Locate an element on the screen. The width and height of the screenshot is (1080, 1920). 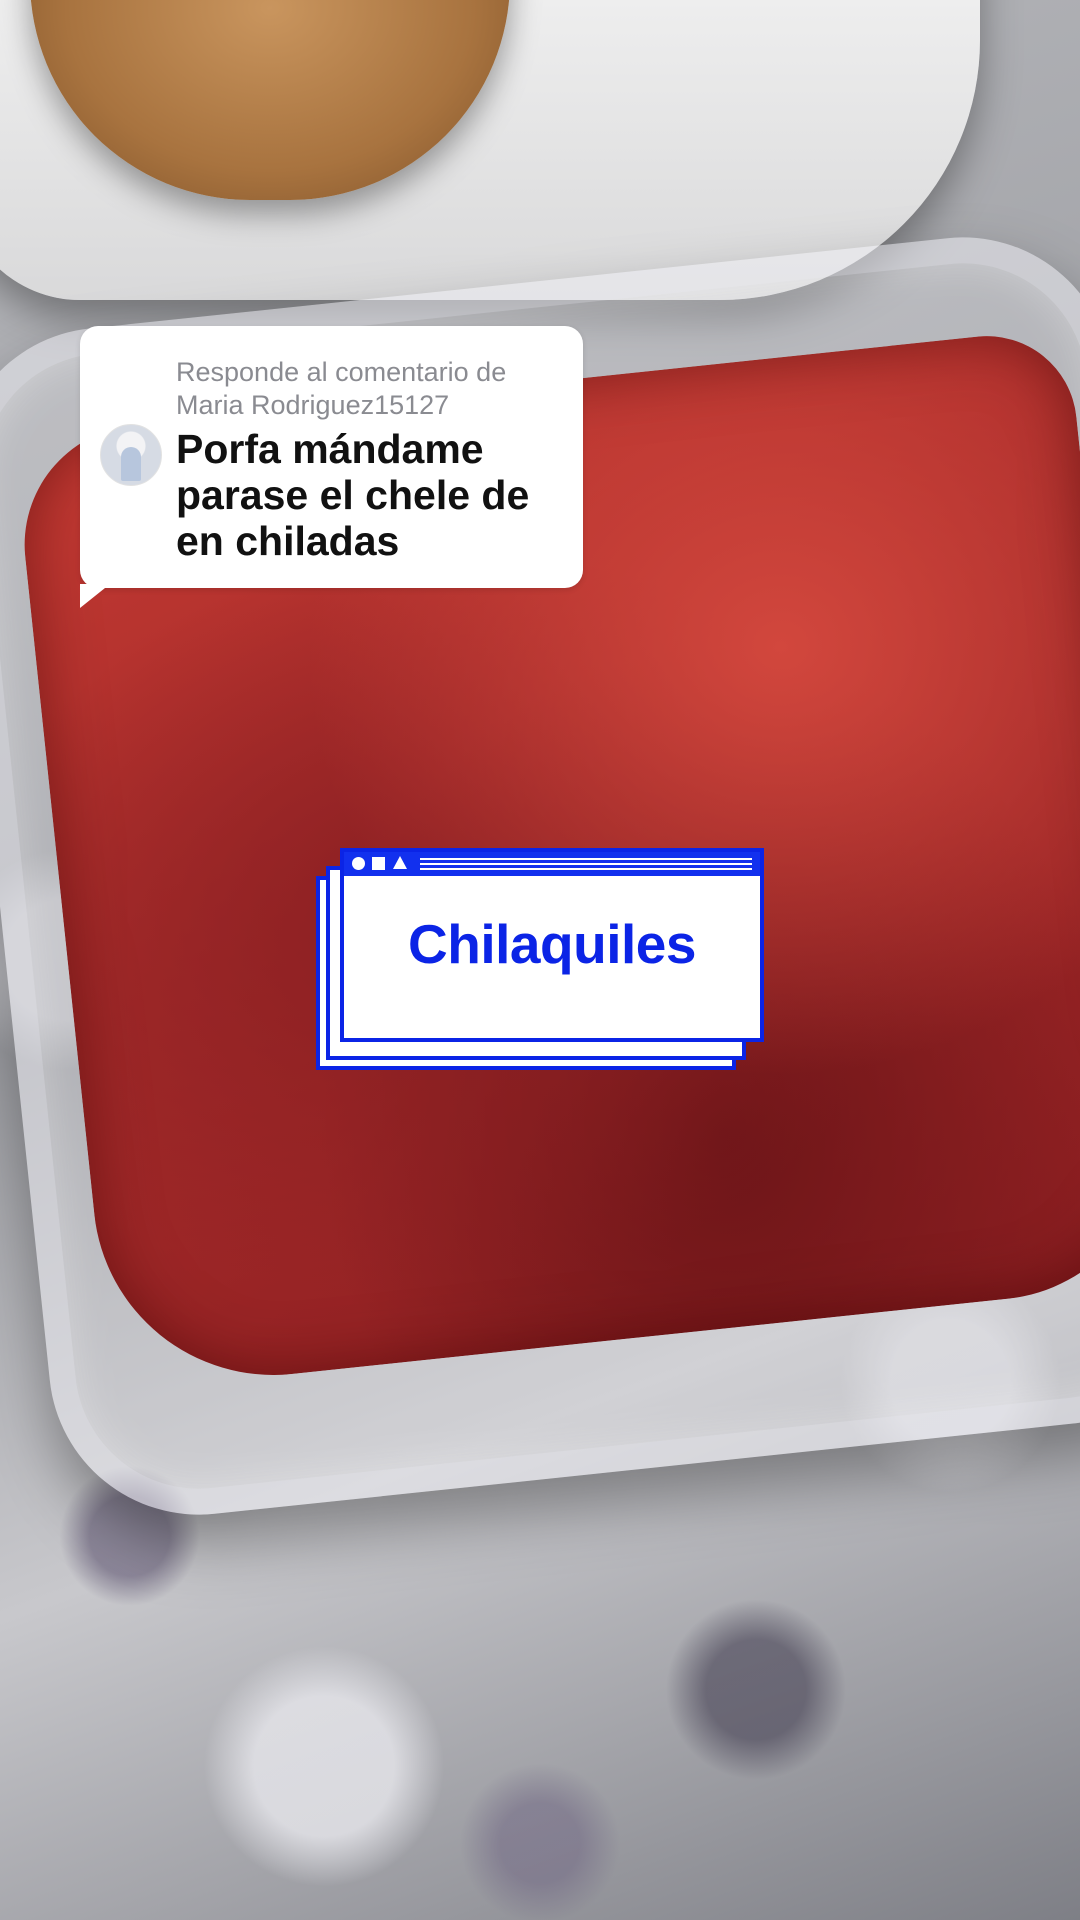
commenter-avatar is located at coordinates (131, 455).